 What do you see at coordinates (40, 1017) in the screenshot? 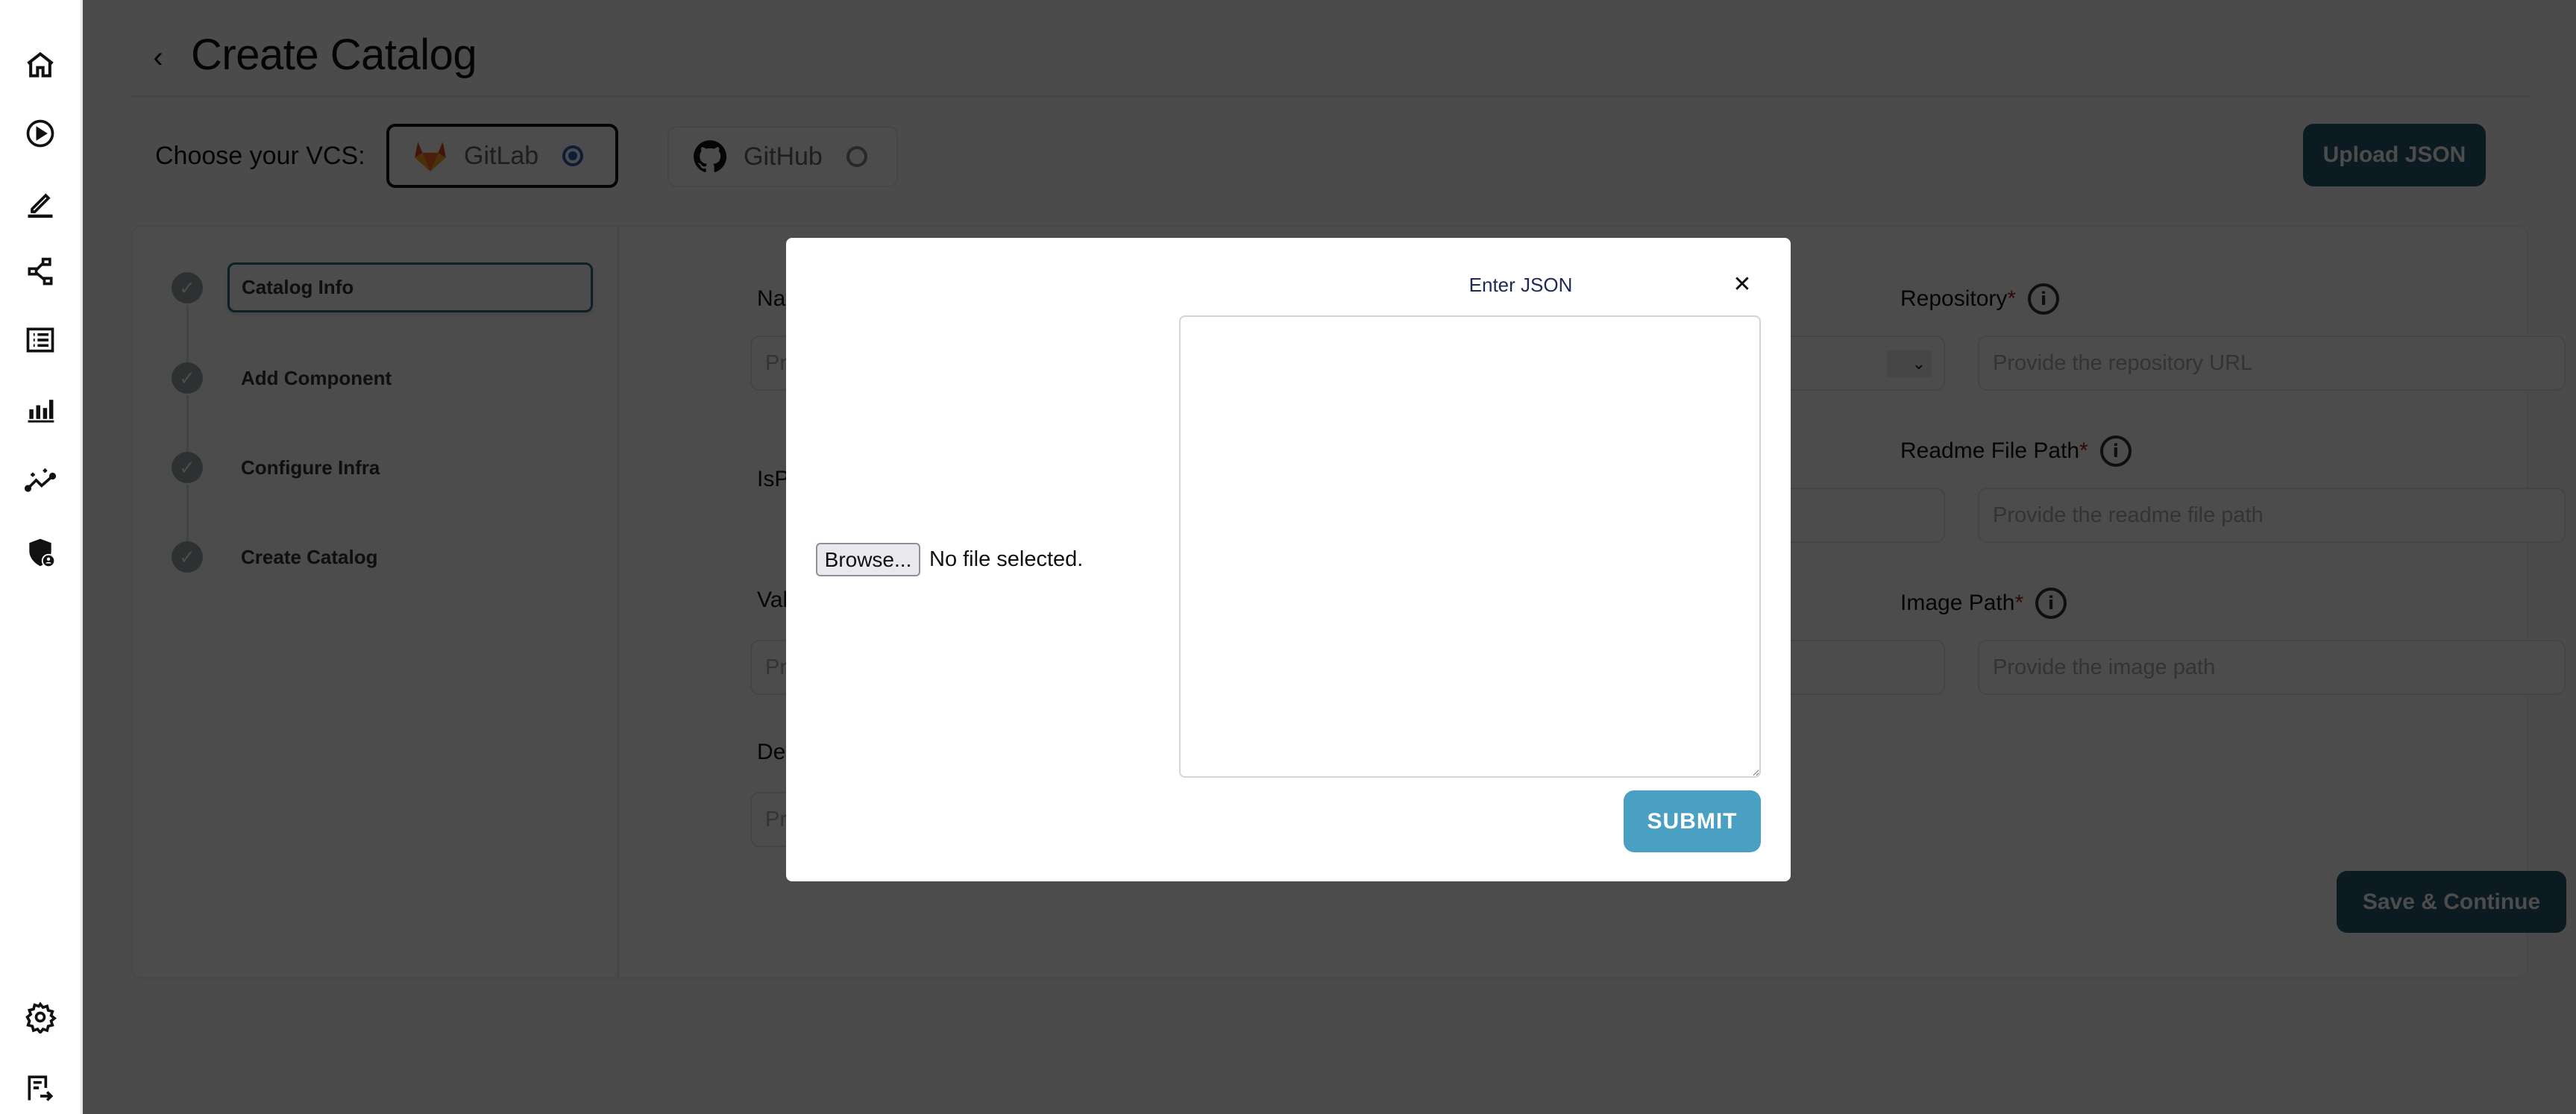
I see `settings-gear-icon` at bounding box center [40, 1017].